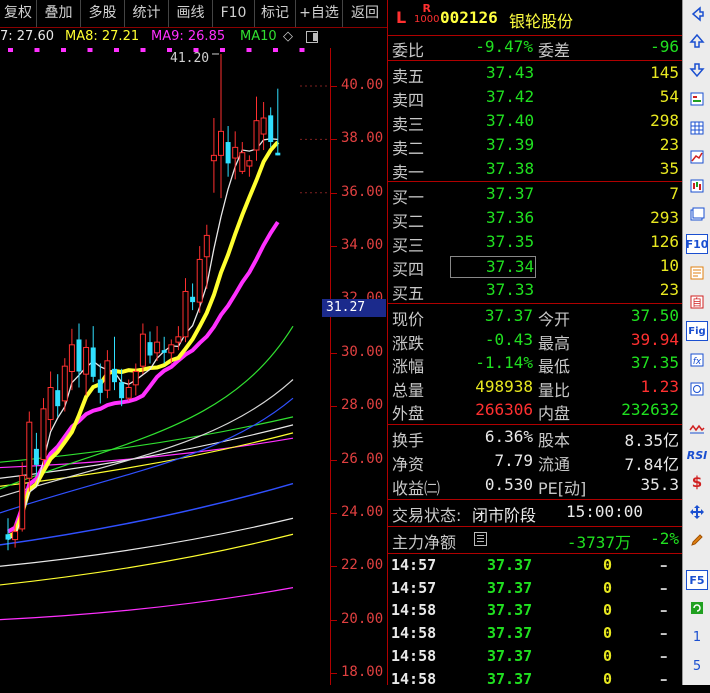  I want to click on panel-toggle-icon, so click(312, 37).